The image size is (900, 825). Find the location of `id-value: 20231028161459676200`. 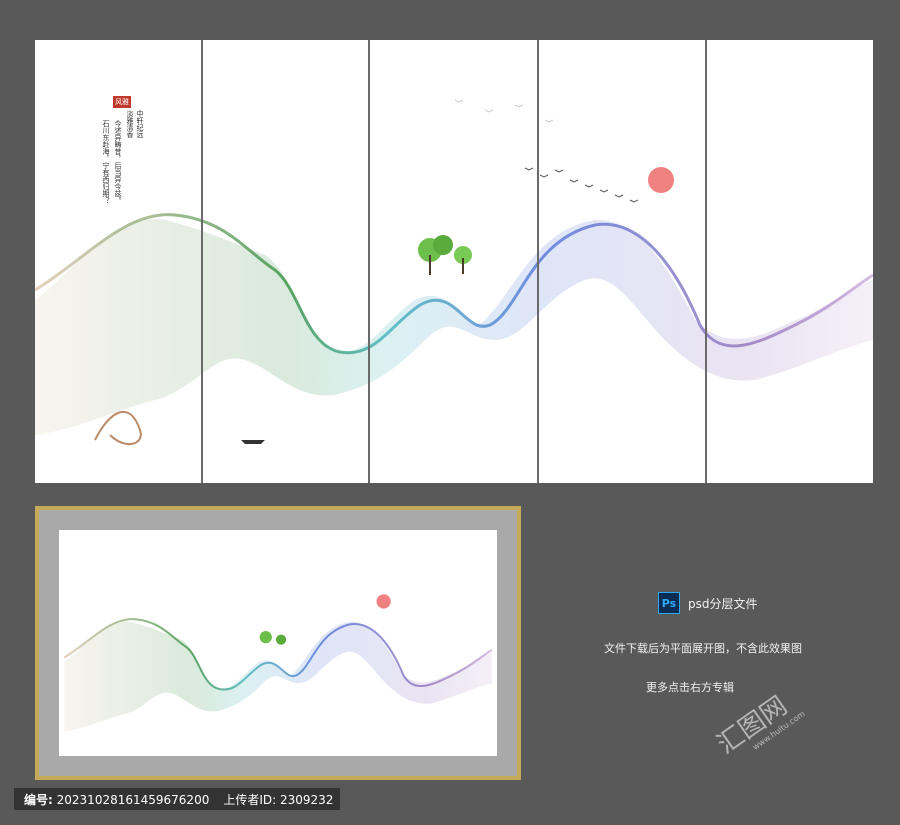

id-value: 20231028161459676200 is located at coordinates (133, 799).